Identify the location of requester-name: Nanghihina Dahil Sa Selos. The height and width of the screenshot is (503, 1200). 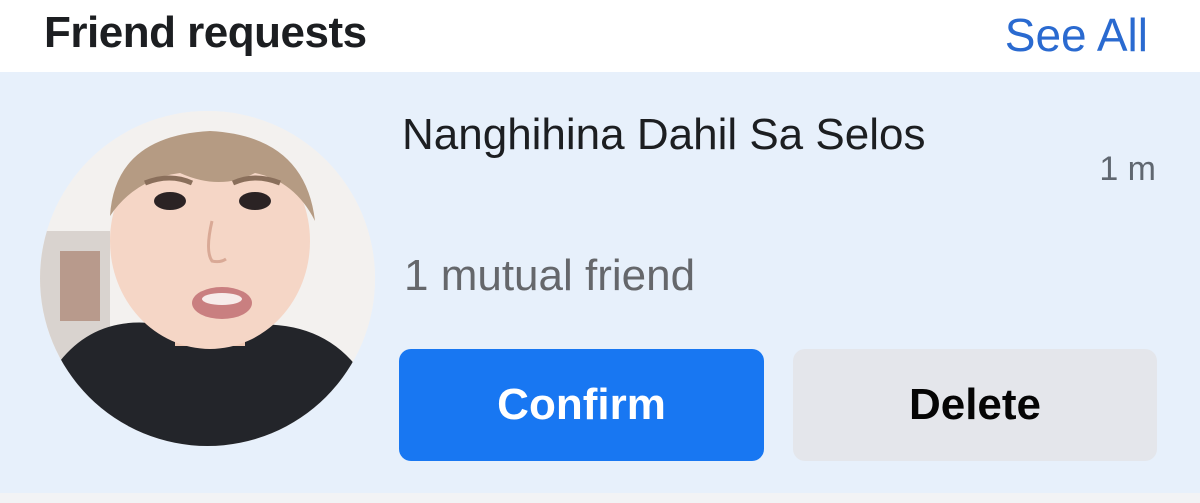
(682, 135).